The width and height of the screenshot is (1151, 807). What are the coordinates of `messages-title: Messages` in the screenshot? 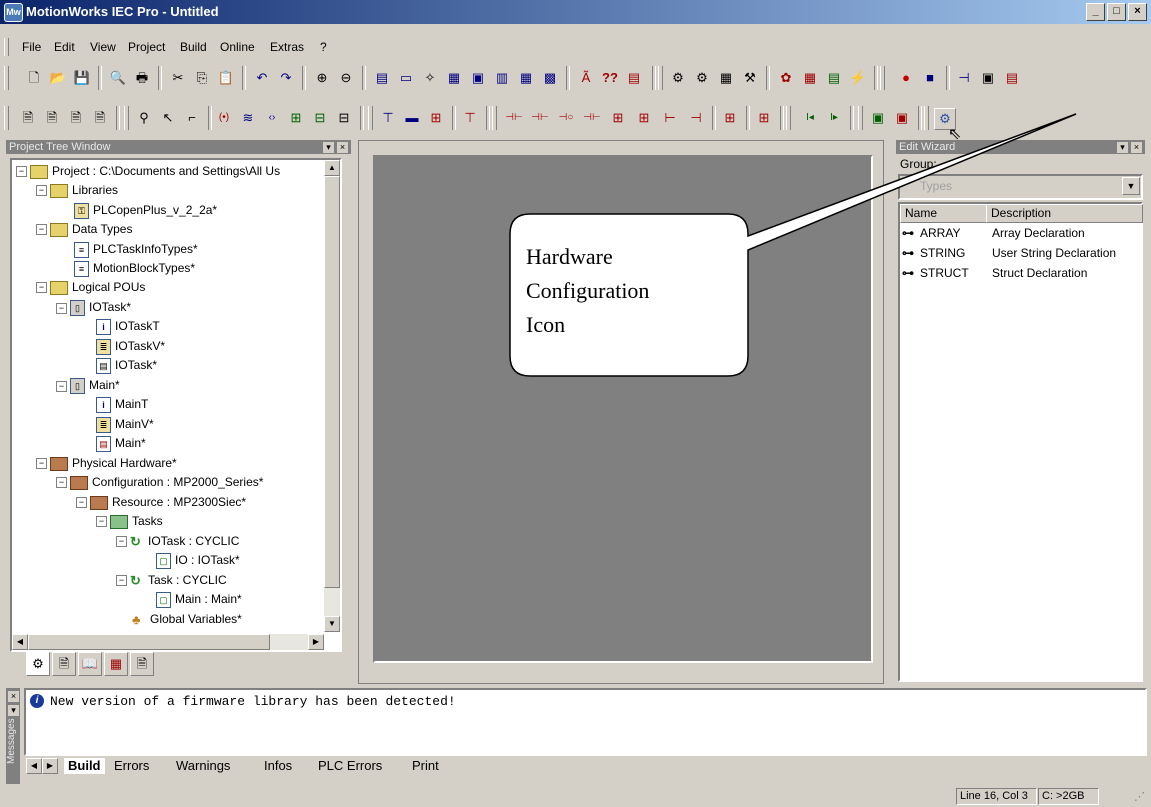 It's located at (11, 741).